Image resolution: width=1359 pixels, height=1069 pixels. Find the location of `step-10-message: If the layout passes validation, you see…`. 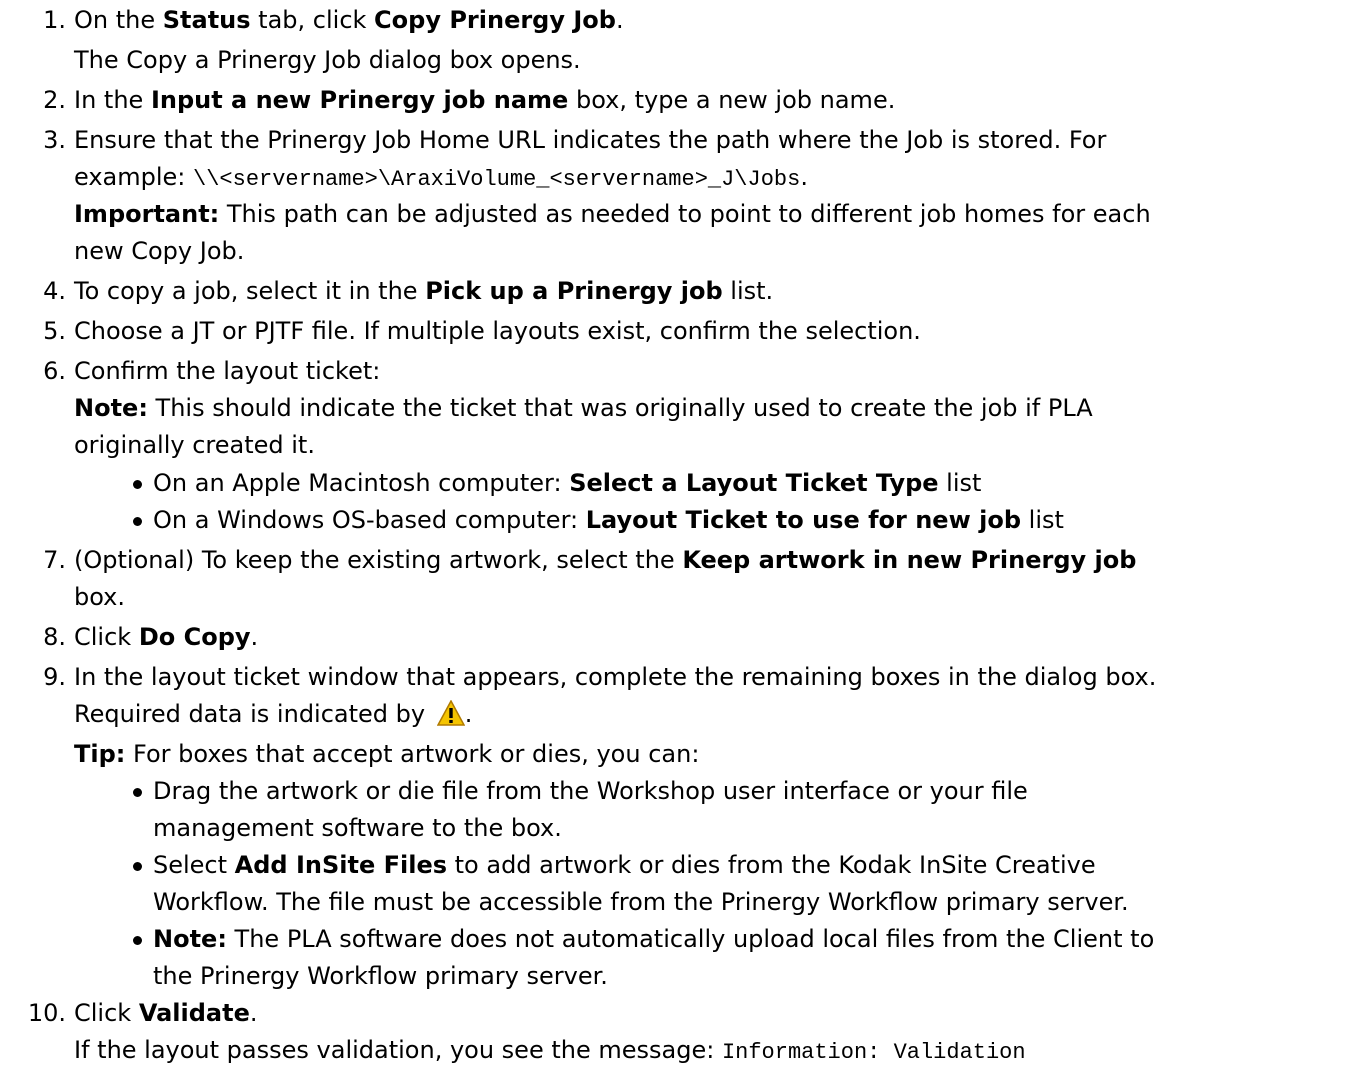

step-10-message: If the layout passes validation, you see… is located at coordinates (550, 1050).